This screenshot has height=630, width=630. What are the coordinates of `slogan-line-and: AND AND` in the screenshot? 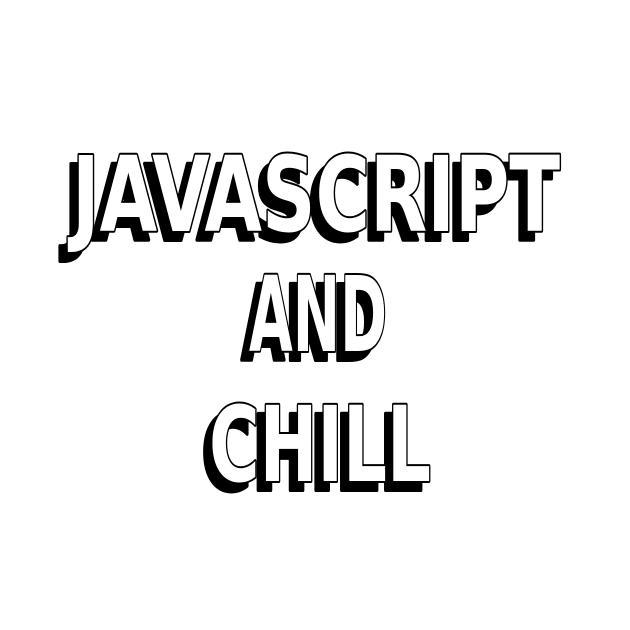 It's located at (314, 319).